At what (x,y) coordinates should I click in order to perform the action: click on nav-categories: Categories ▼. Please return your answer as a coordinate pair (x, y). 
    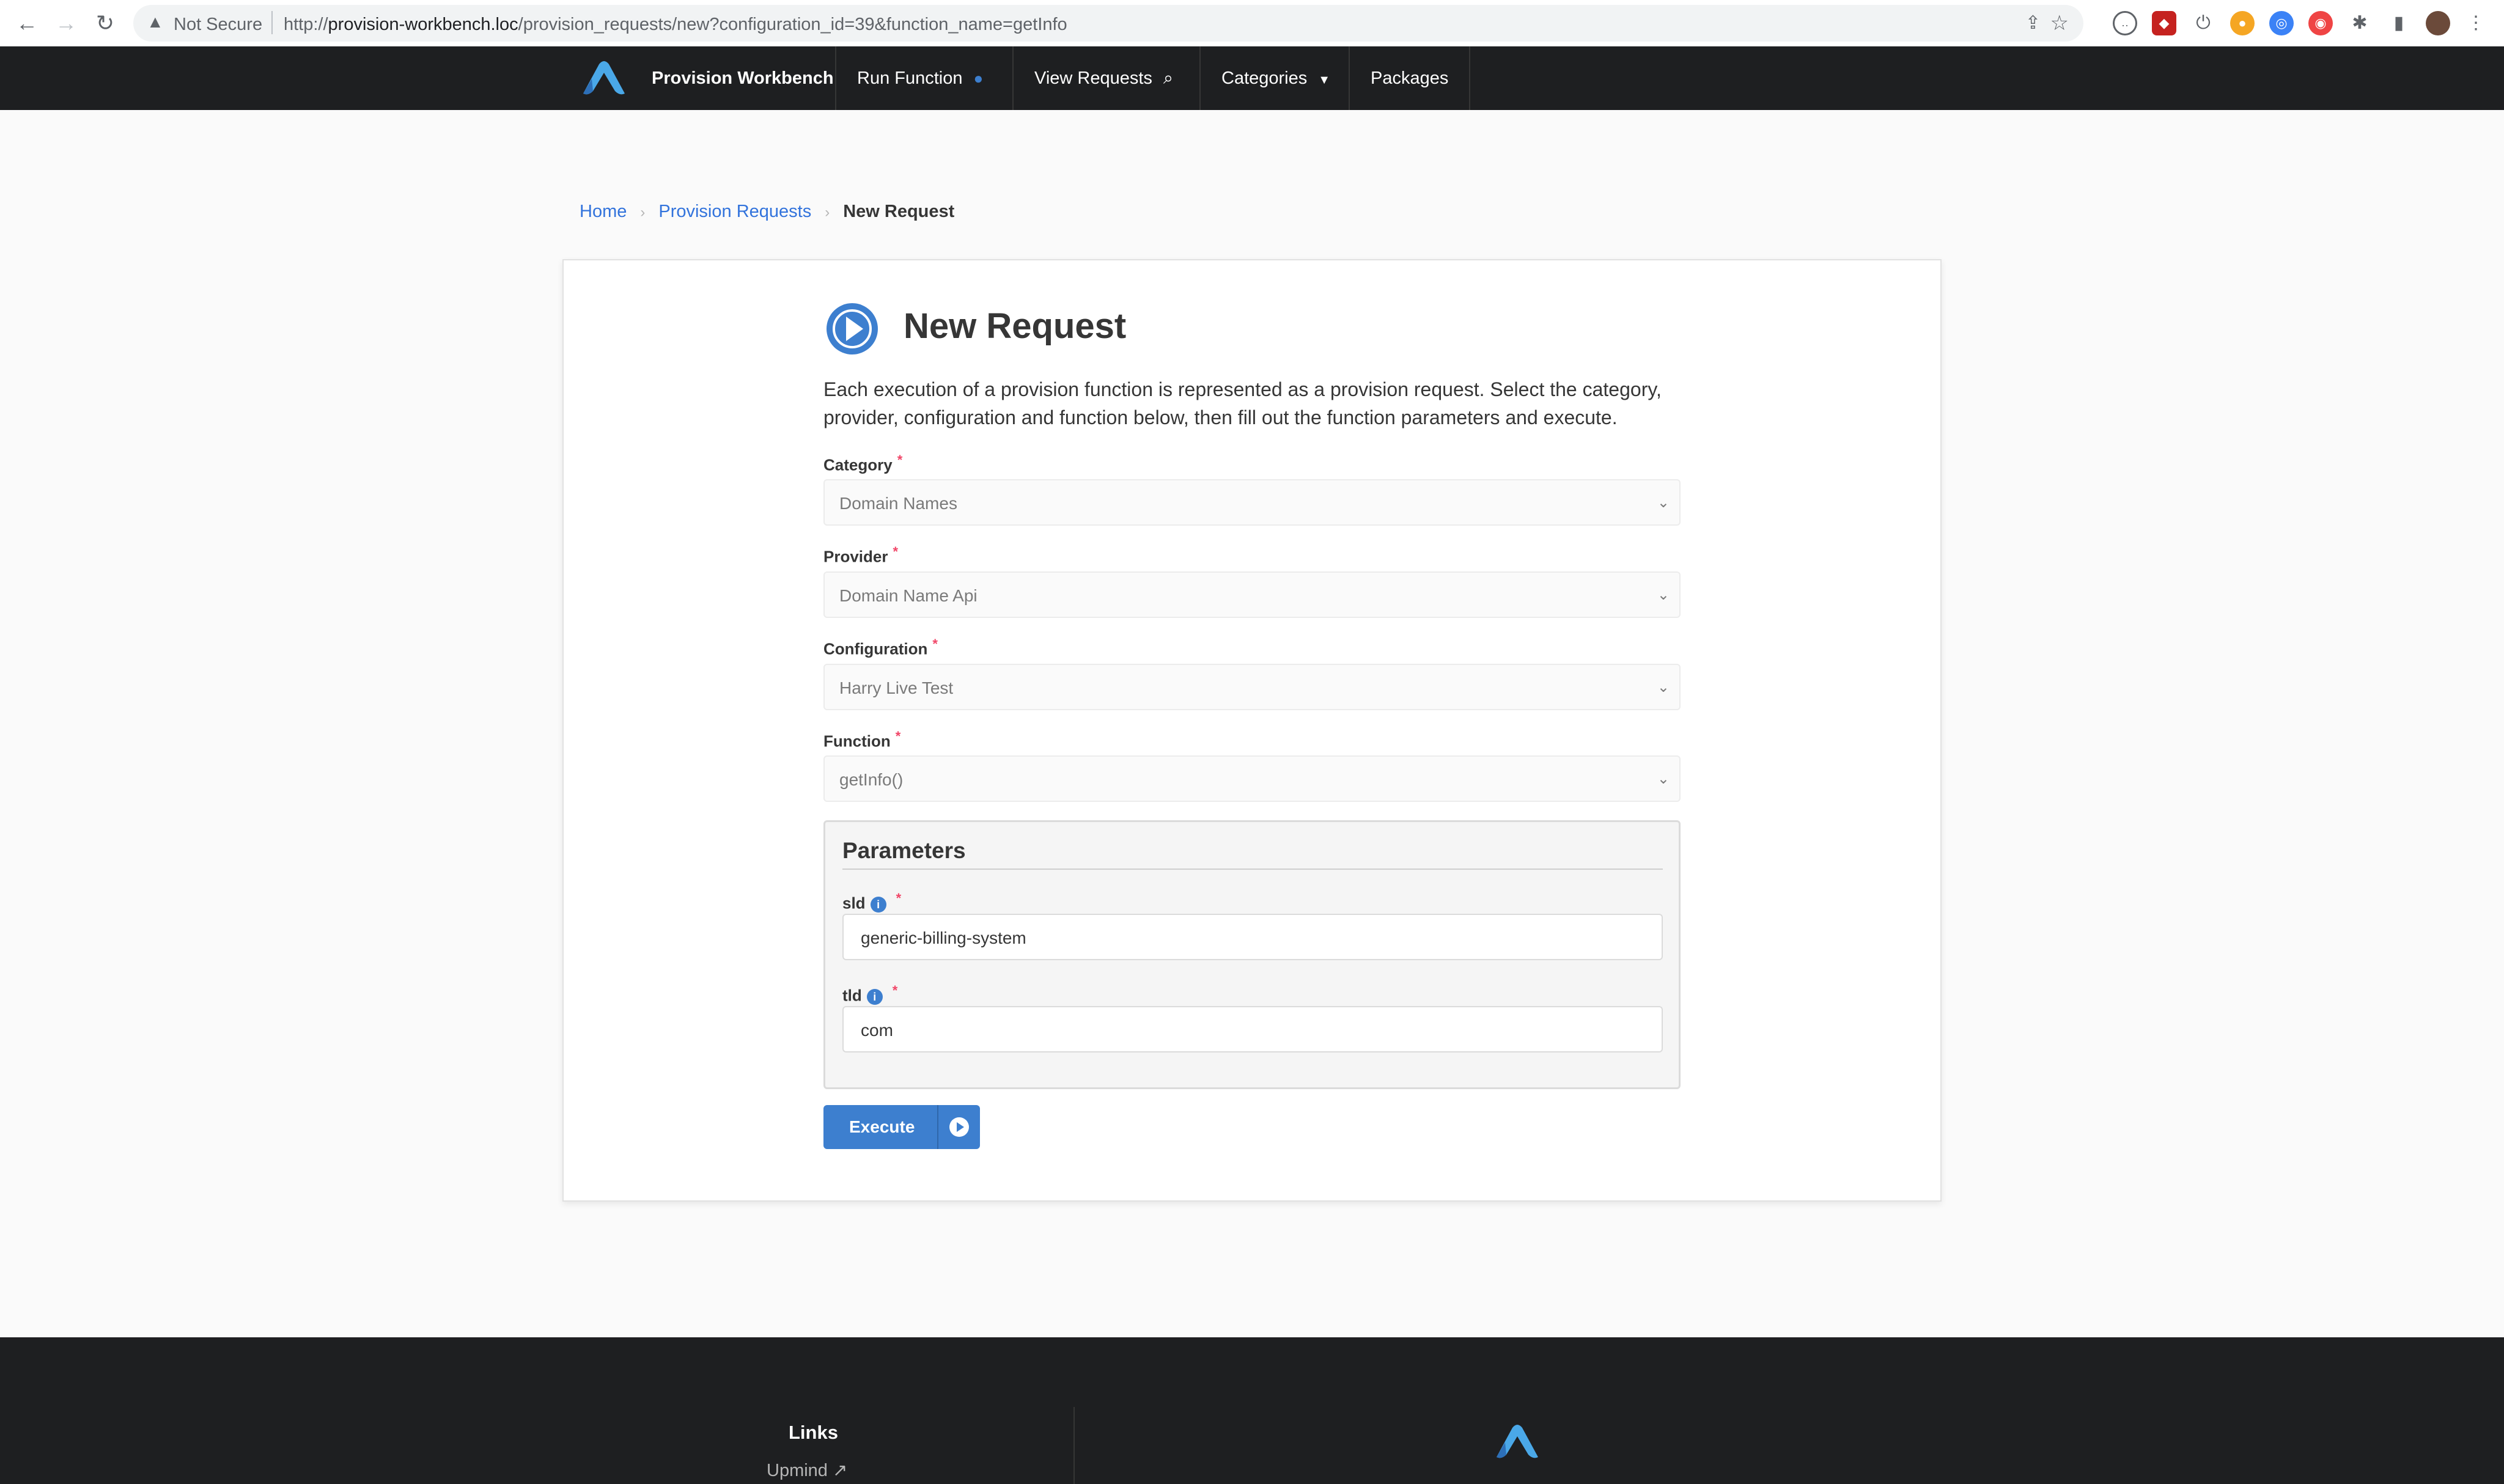
    Looking at the image, I should click on (1275, 78).